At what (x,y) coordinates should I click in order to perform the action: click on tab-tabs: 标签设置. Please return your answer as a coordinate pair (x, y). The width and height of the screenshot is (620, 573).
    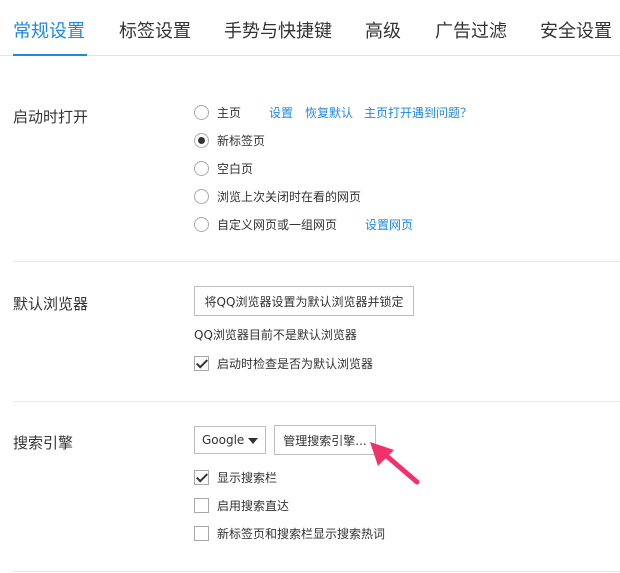
    Looking at the image, I should click on (155, 32).